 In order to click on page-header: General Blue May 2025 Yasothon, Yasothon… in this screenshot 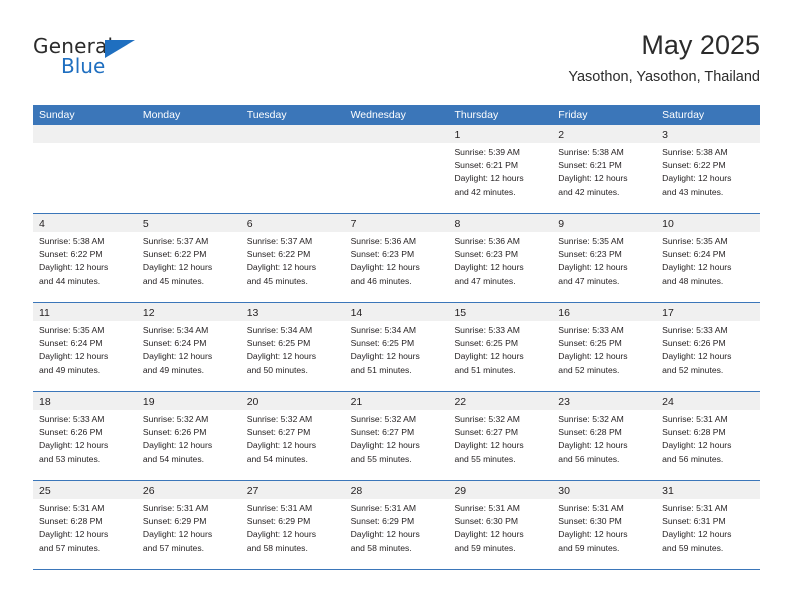, I will do `click(396, 64)`.